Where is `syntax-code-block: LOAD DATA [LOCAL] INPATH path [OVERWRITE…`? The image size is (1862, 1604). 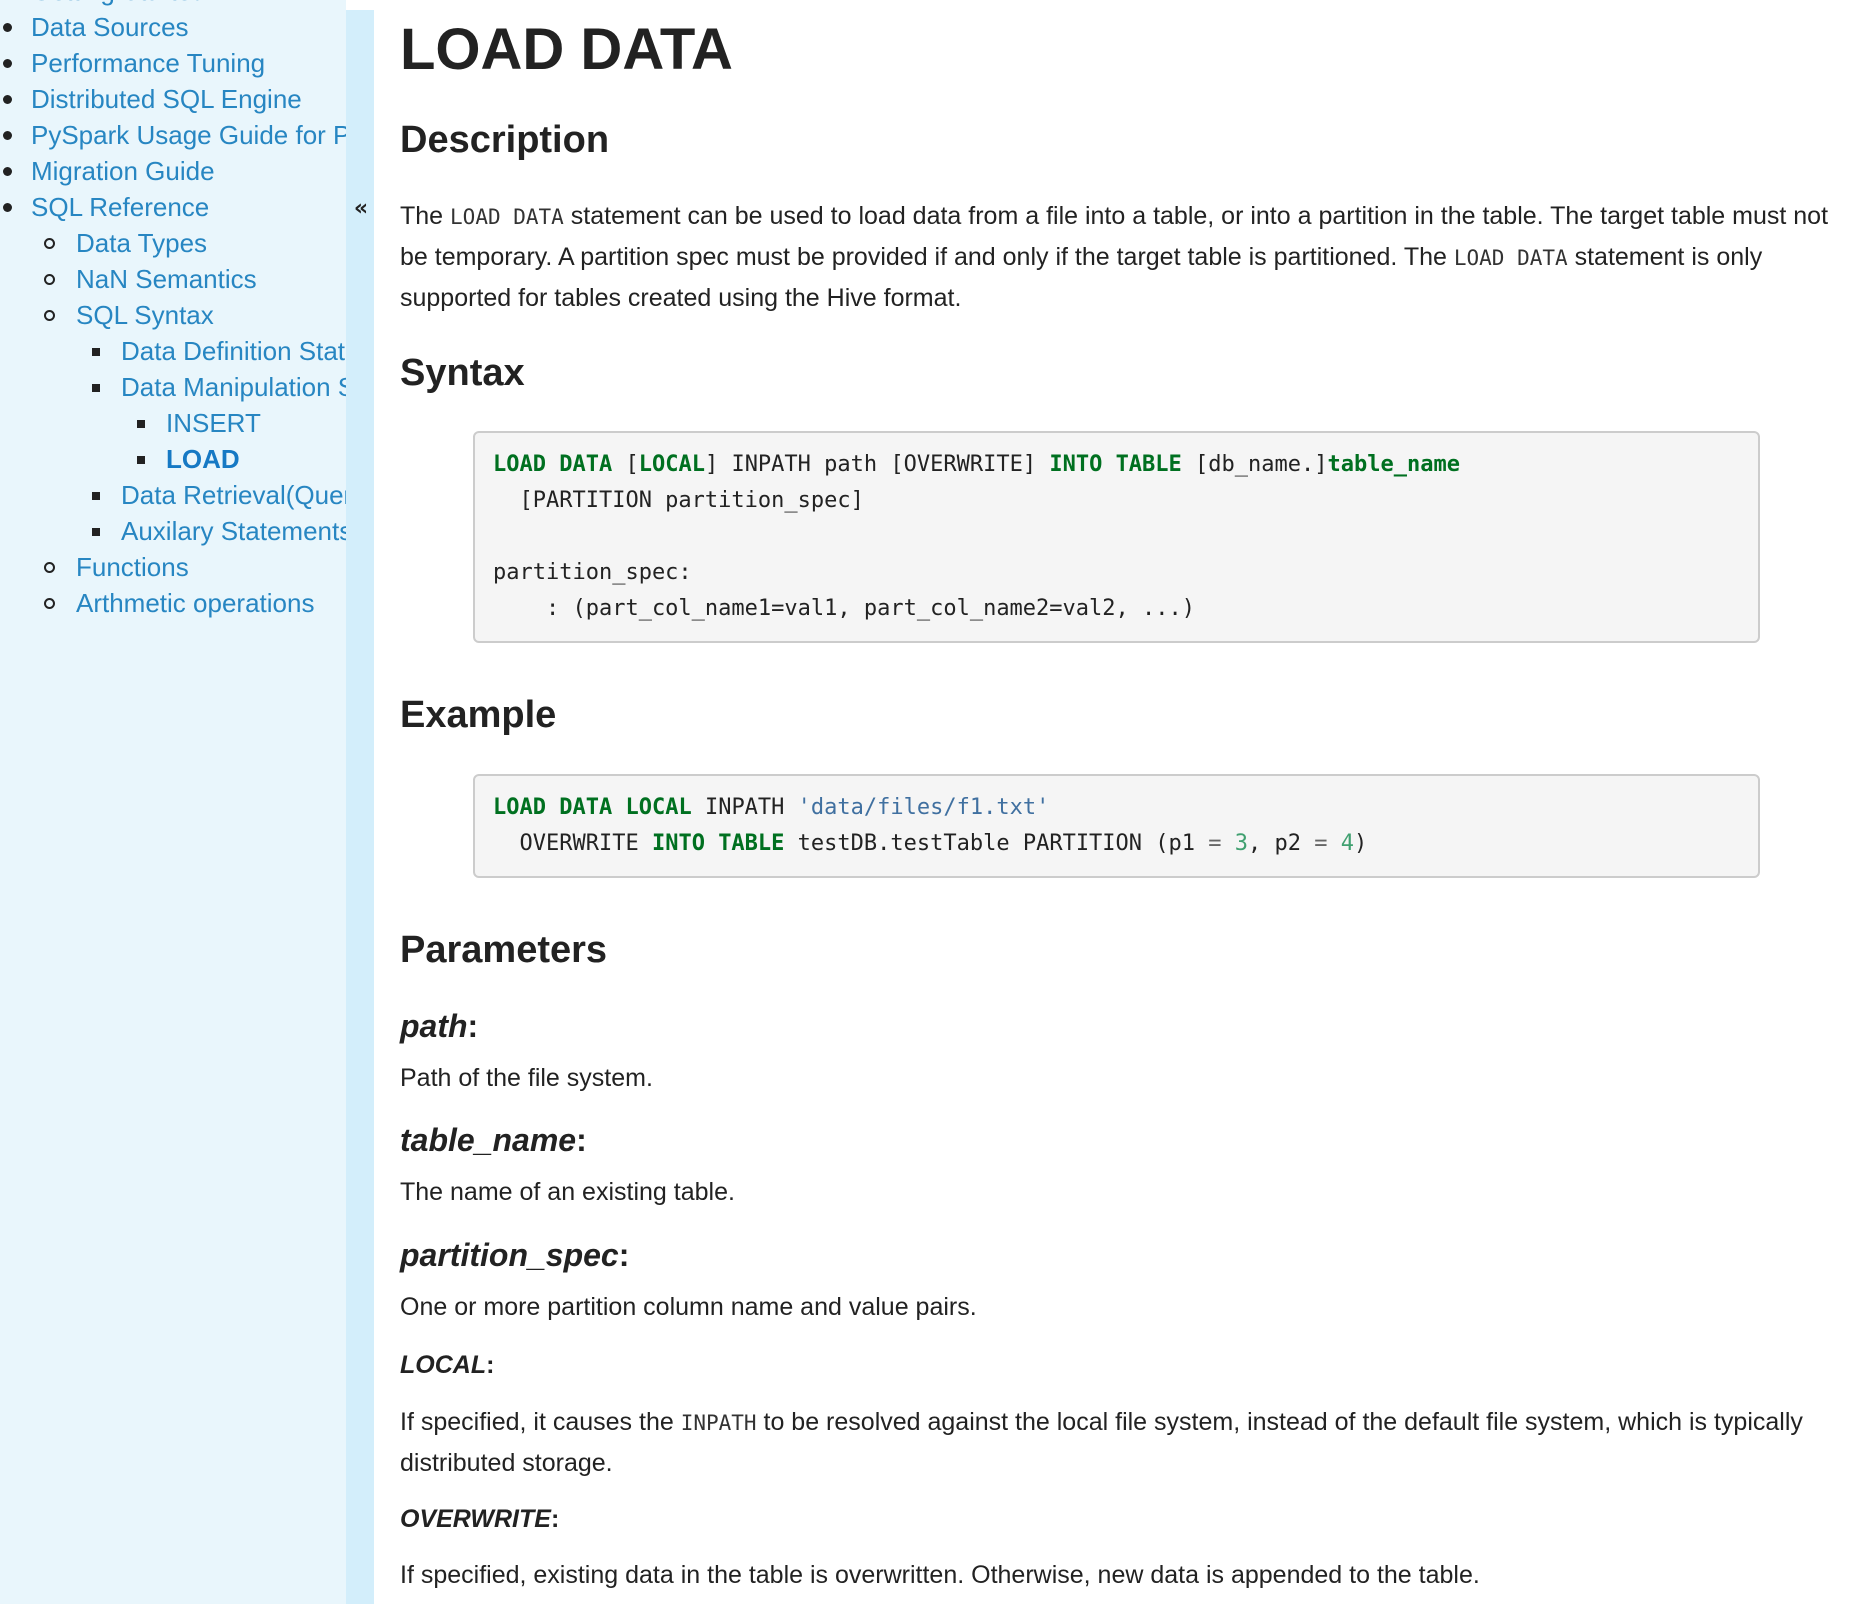
syntax-code-block: LOAD DATA [LOCAL] INPATH path [OVERWRITE… is located at coordinates (1116, 537).